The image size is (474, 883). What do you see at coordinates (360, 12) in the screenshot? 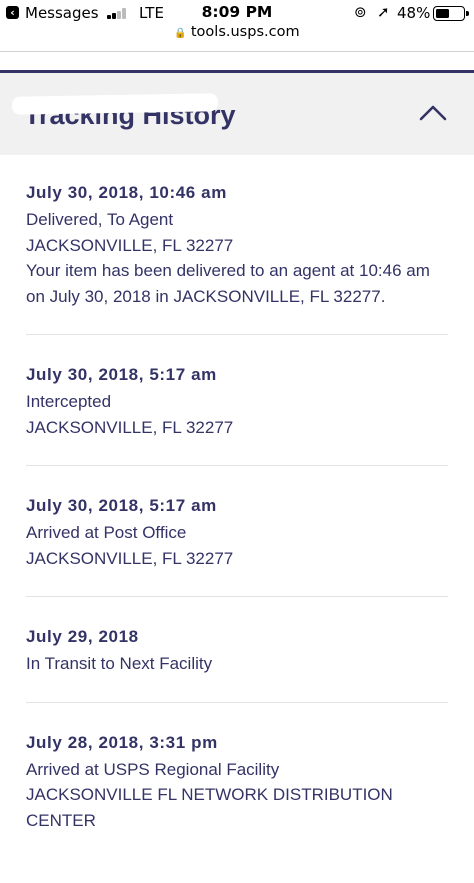
I see `rotation-lock-icon: ⊚` at bounding box center [360, 12].